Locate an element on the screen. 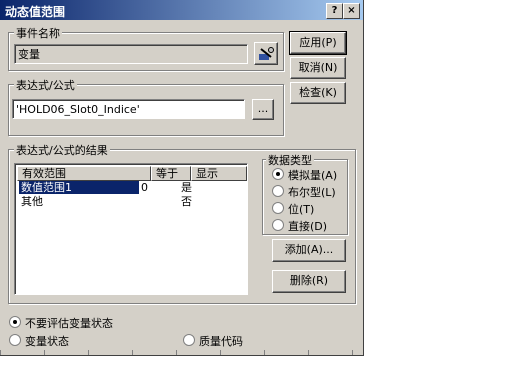 This screenshot has height=368, width=526. delete-button: 删除(R) is located at coordinates (309, 281).